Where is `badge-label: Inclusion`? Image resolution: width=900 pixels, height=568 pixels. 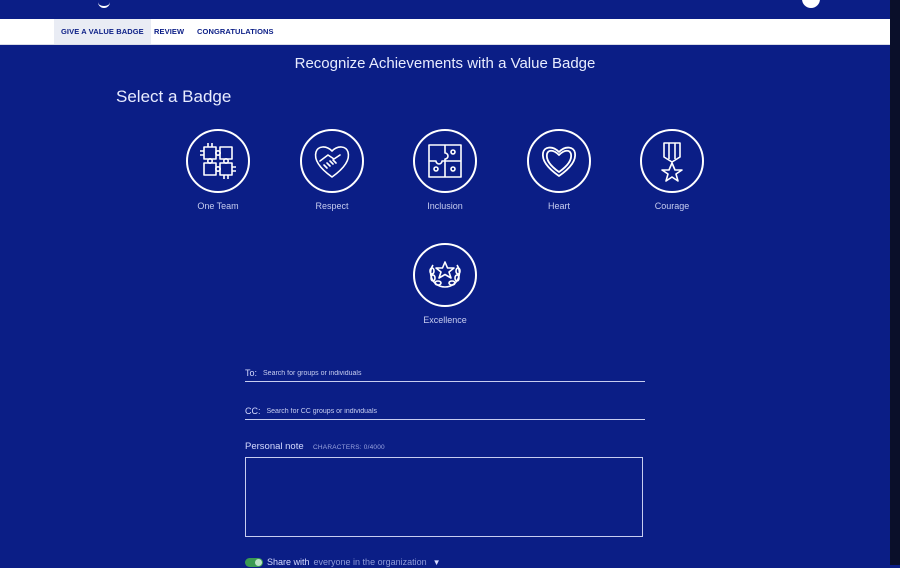 badge-label: Inclusion is located at coordinates (445, 206).